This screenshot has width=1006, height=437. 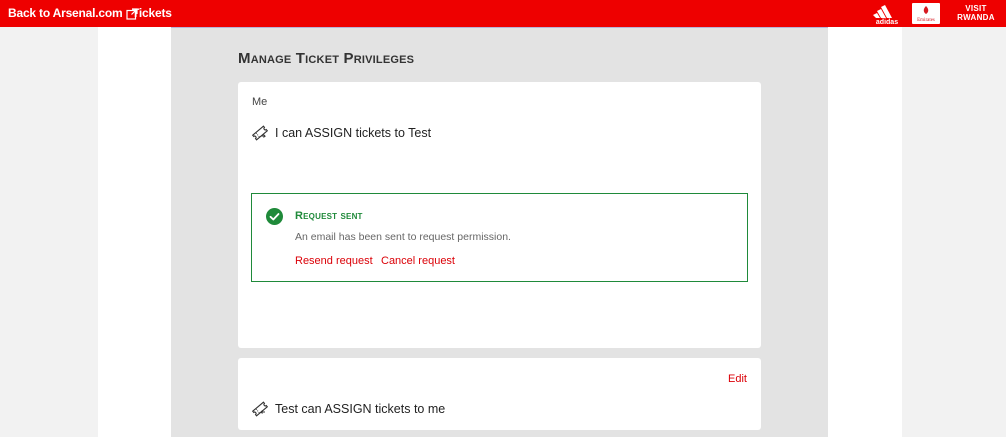 What do you see at coordinates (49, 232) in the screenshot?
I see `left-gutter` at bounding box center [49, 232].